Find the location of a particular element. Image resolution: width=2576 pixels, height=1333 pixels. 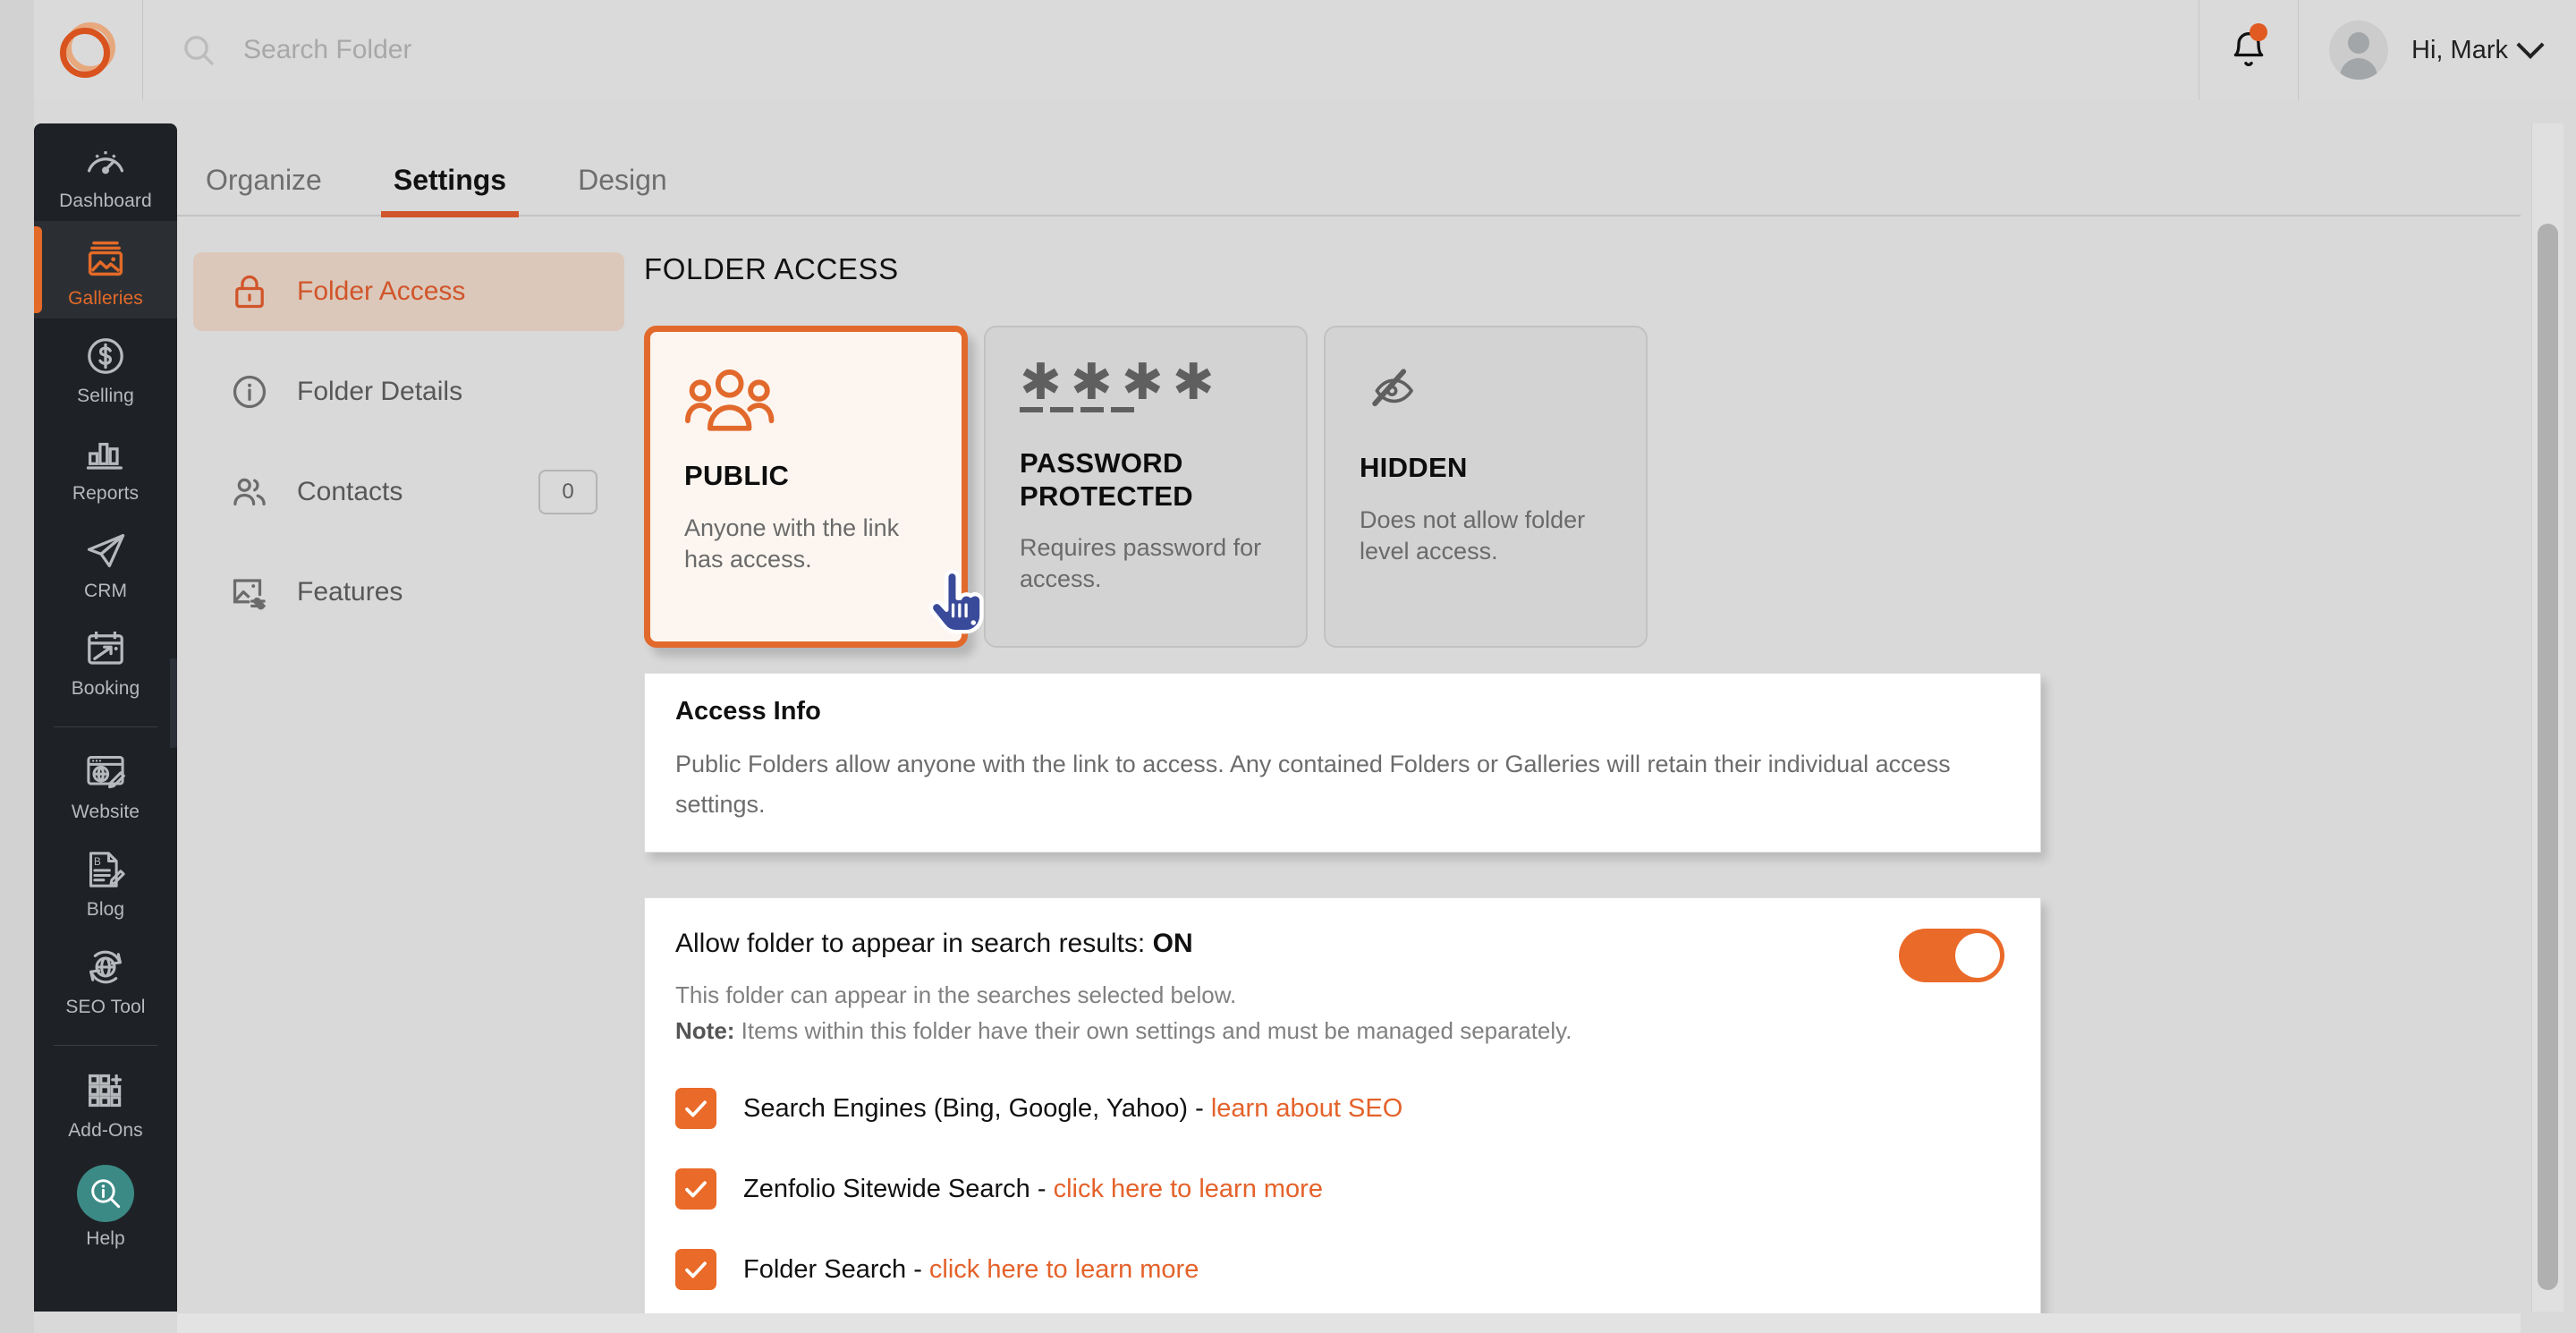

learn-about-seo-link: learn about SEO is located at coordinates (1306, 1108).